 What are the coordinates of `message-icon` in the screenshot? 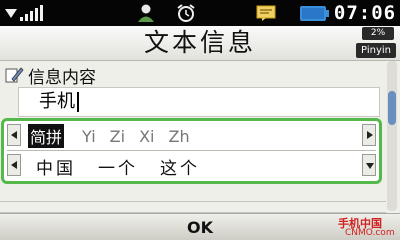 It's located at (266, 13).